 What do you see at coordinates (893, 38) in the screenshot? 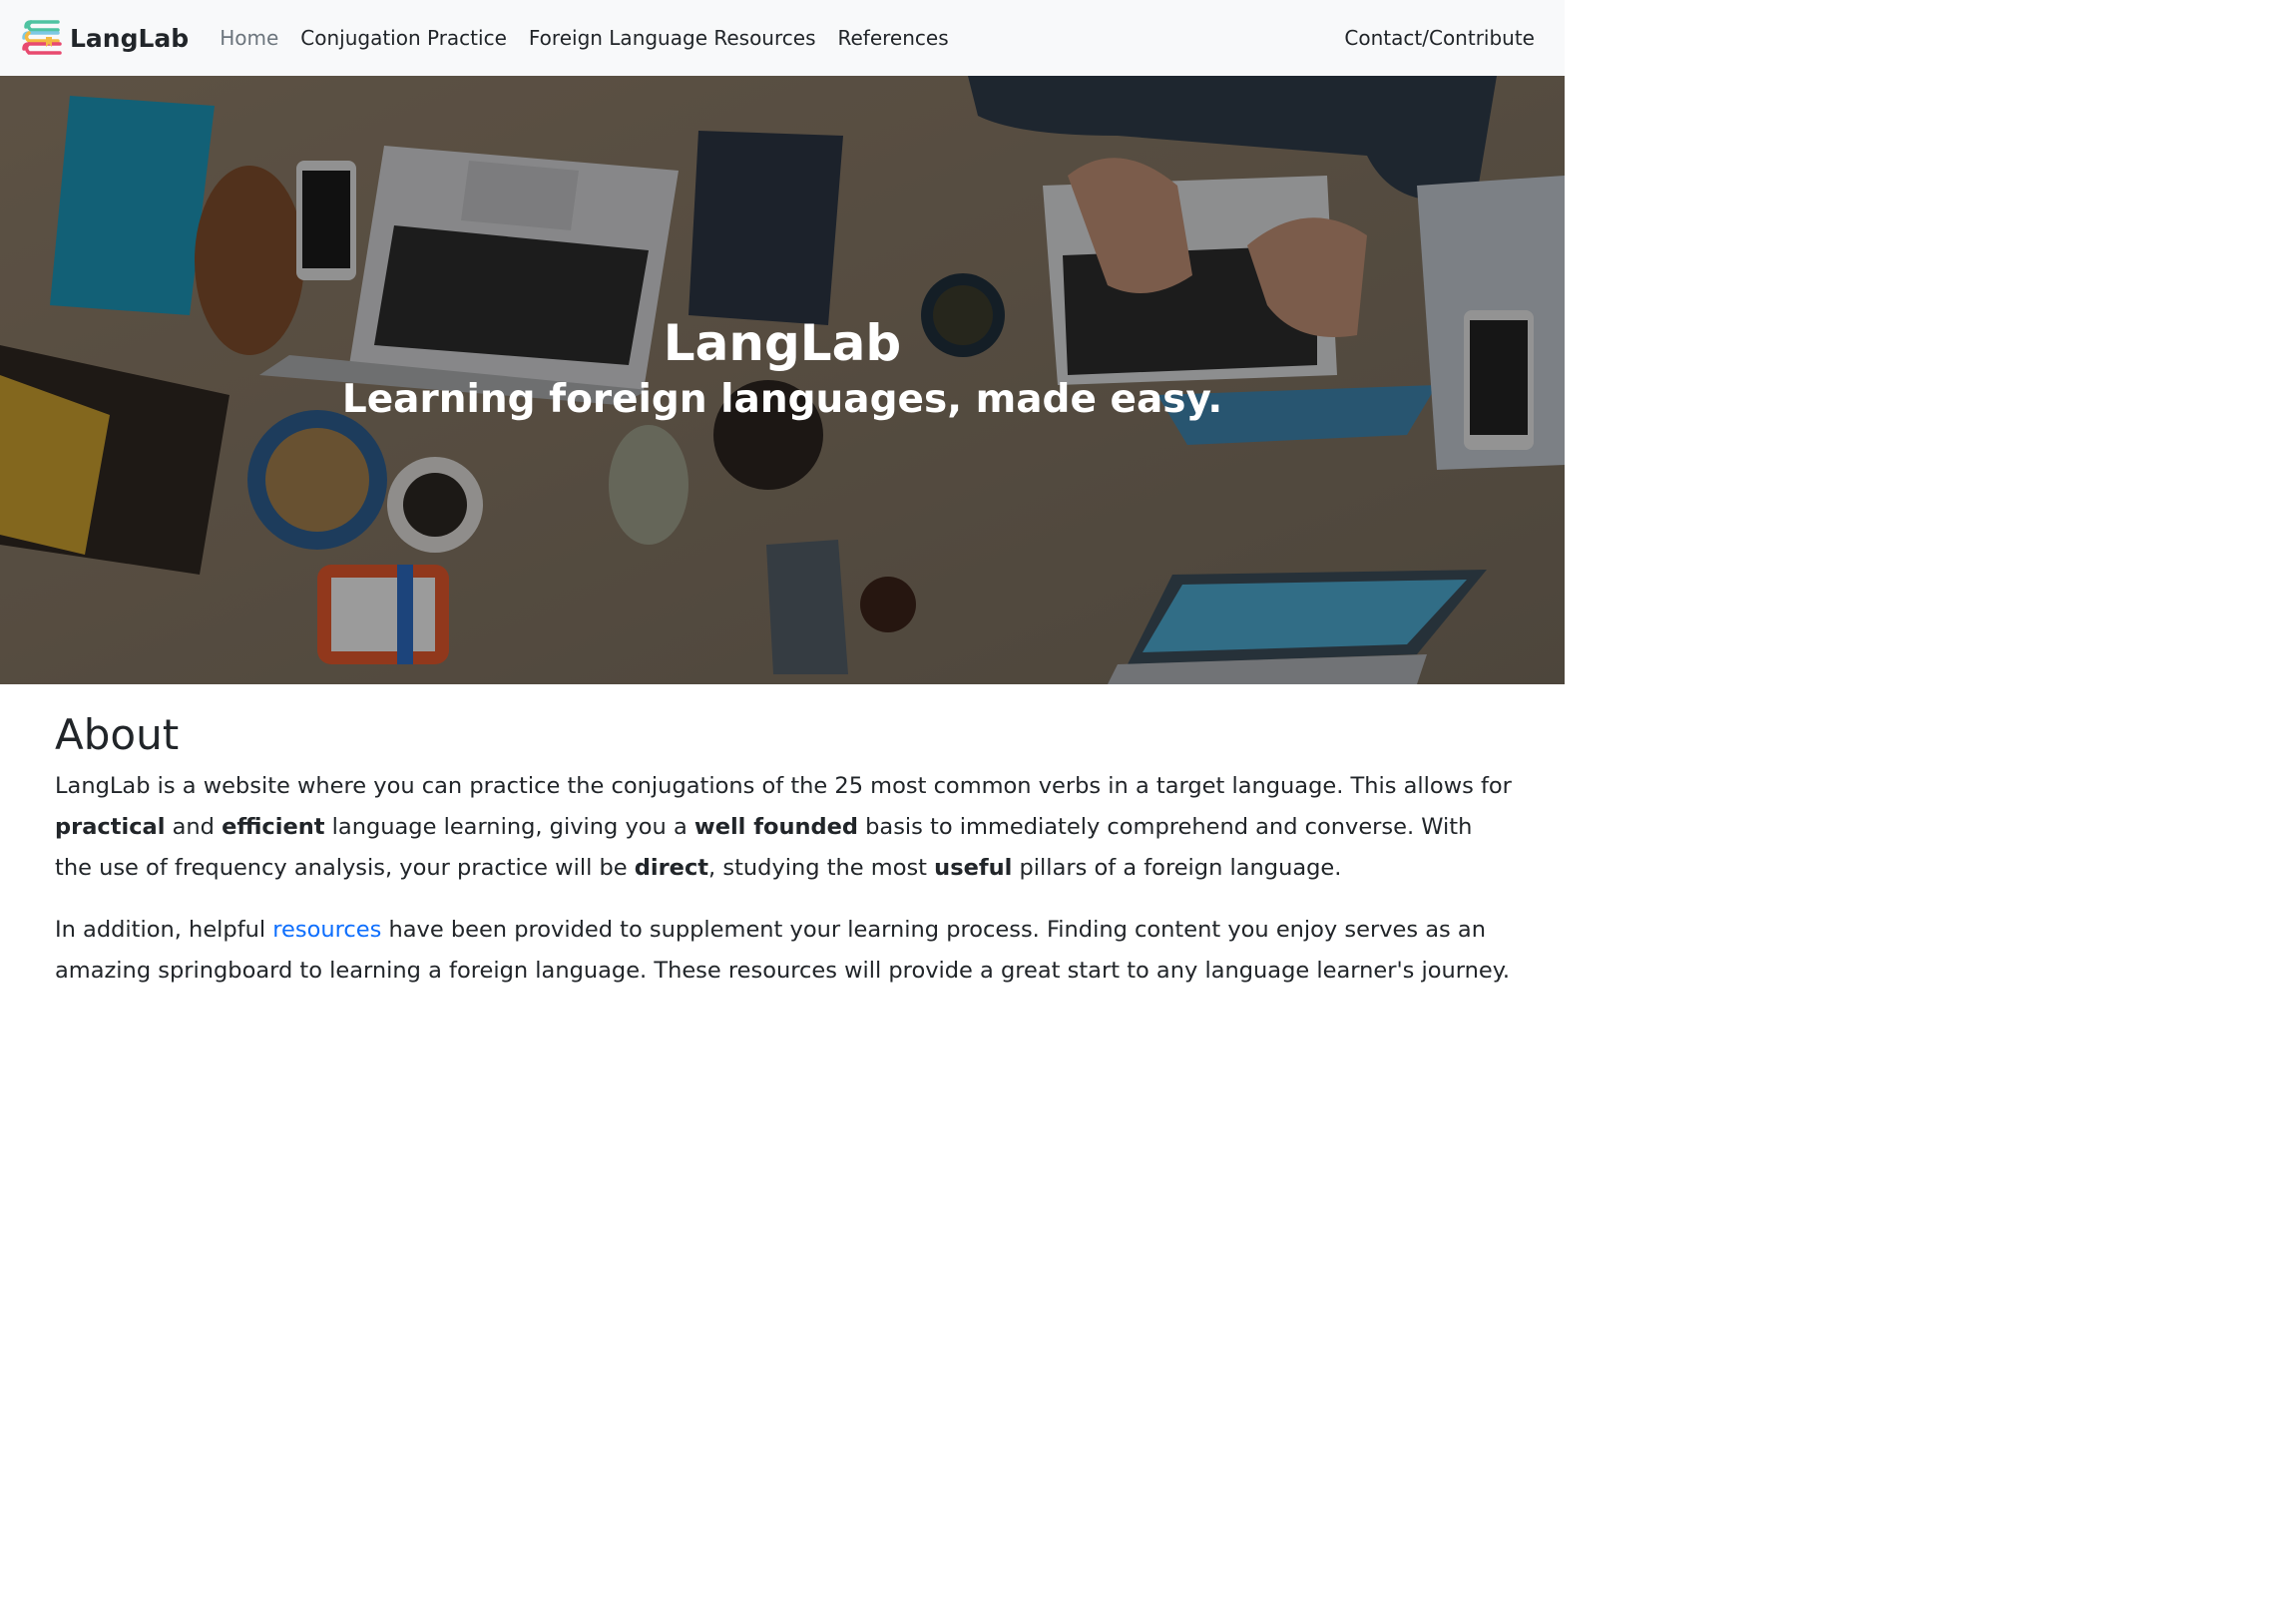
I see `nav-link-references: References` at bounding box center [893, 38].